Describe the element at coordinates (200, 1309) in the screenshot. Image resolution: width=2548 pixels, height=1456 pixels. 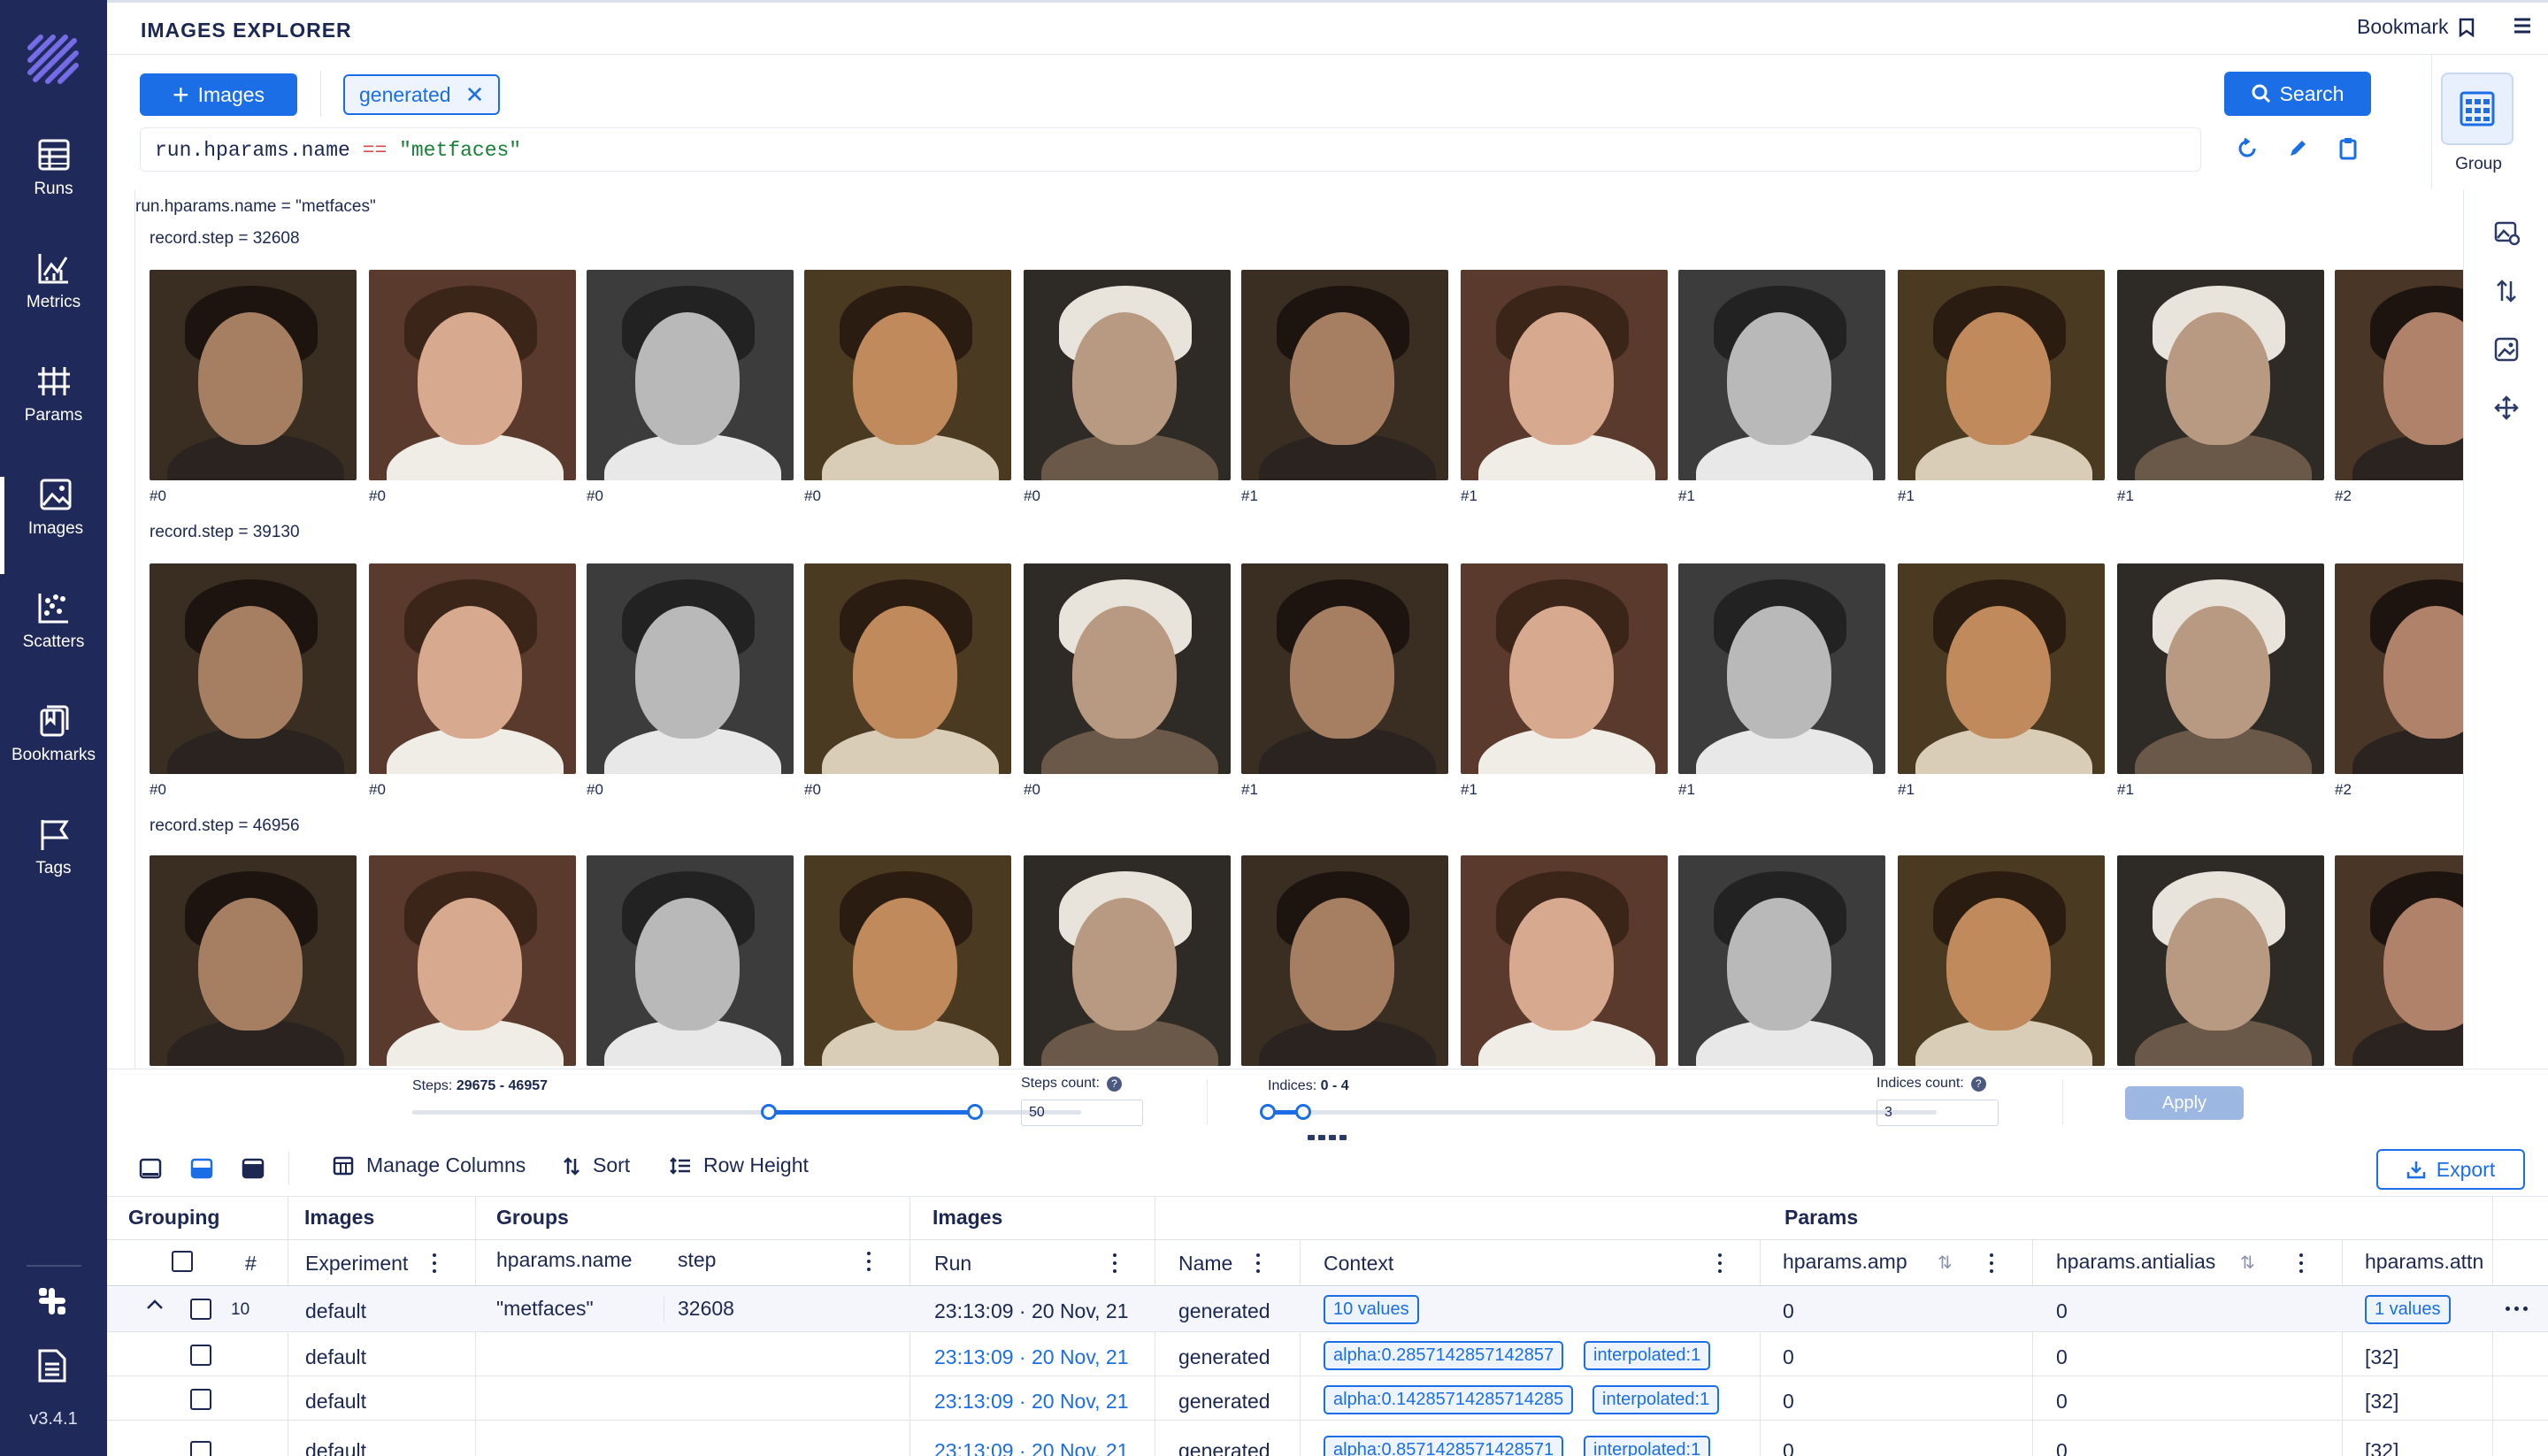
I see `group-row-checkbox` at that location.